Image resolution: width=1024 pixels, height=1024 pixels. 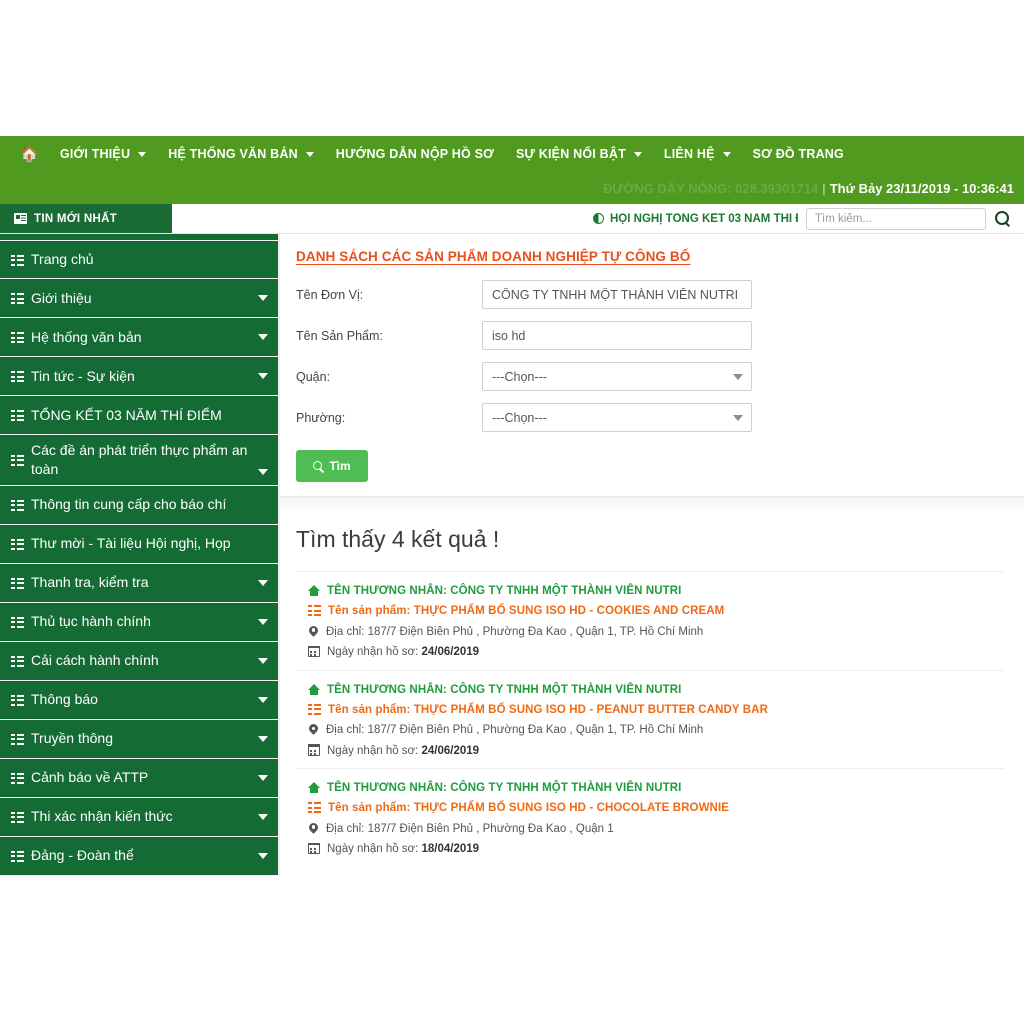 I want to click on sidebar-item-thu-tuc-hanh-chinh: Thủ tục hành chính, so click(x=139, y=622).